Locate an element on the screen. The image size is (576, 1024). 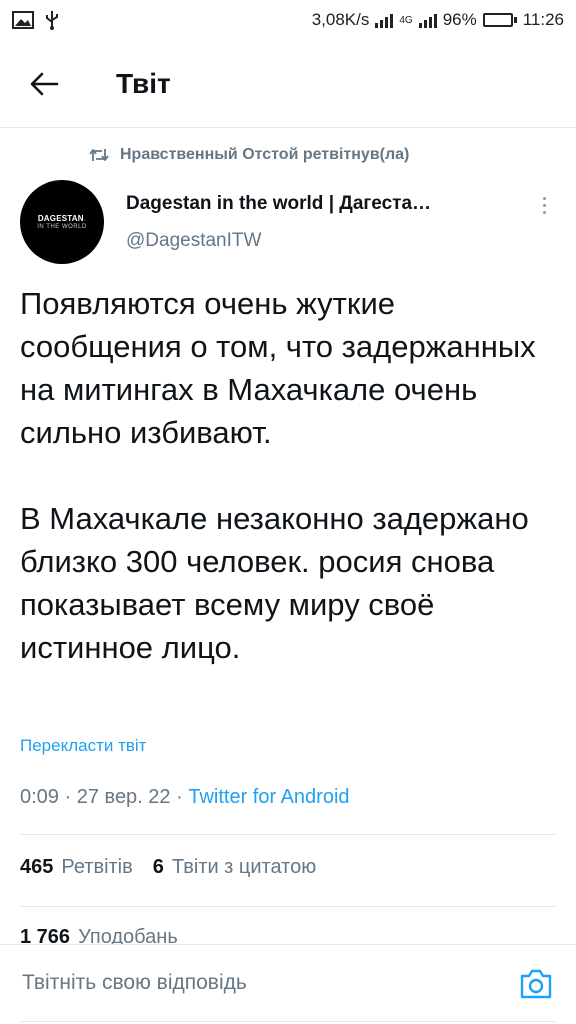
image-icon is located at coordinates (23, 20).